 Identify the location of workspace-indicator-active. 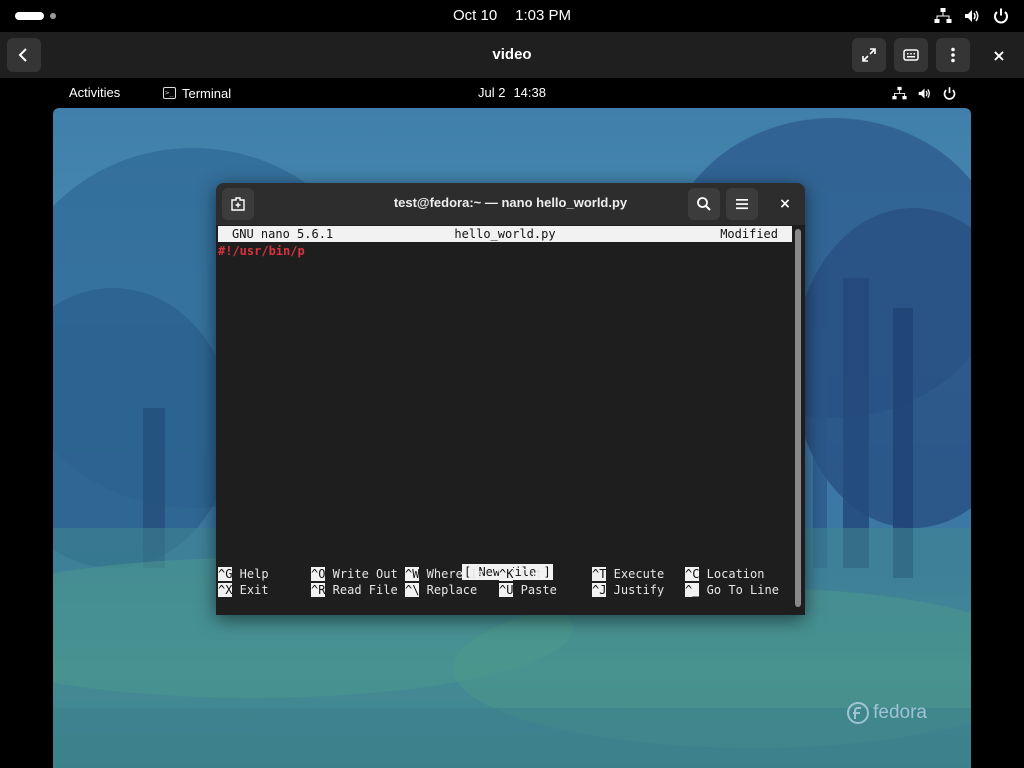
(29, 16).